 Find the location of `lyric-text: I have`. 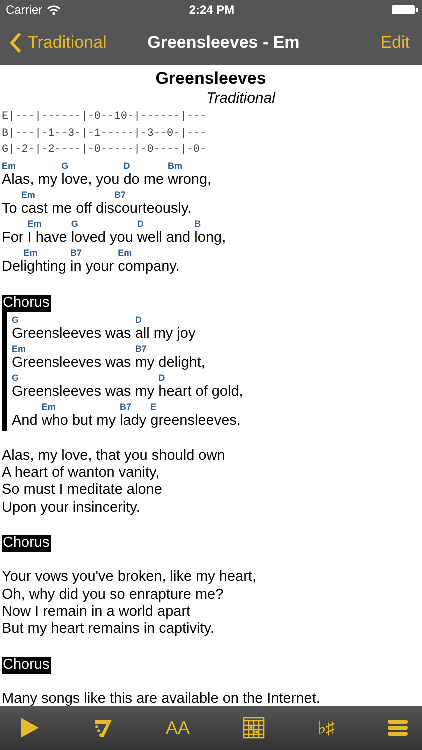

lyric-text: I have is located at coordinates (48, 238).